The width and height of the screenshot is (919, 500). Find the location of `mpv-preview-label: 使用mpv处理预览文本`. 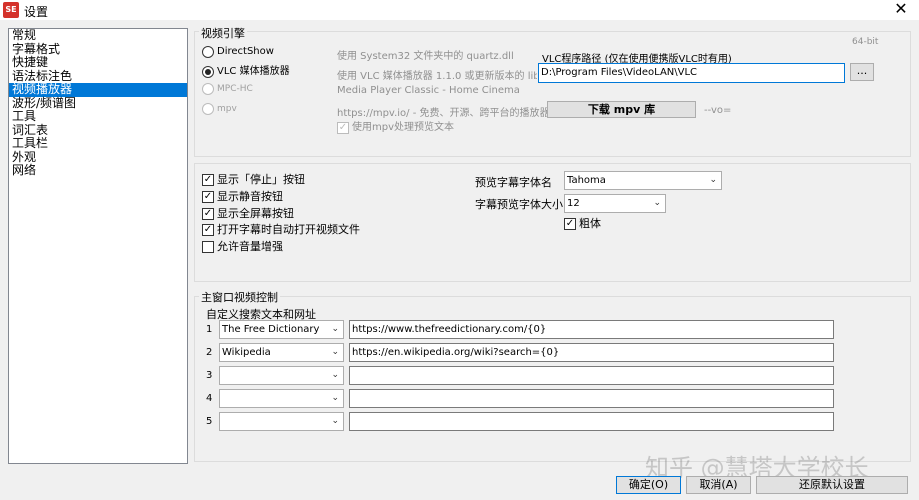

mpv-preview-label: 使用mpv处理预览文本 is located at coordinates (403, 127).